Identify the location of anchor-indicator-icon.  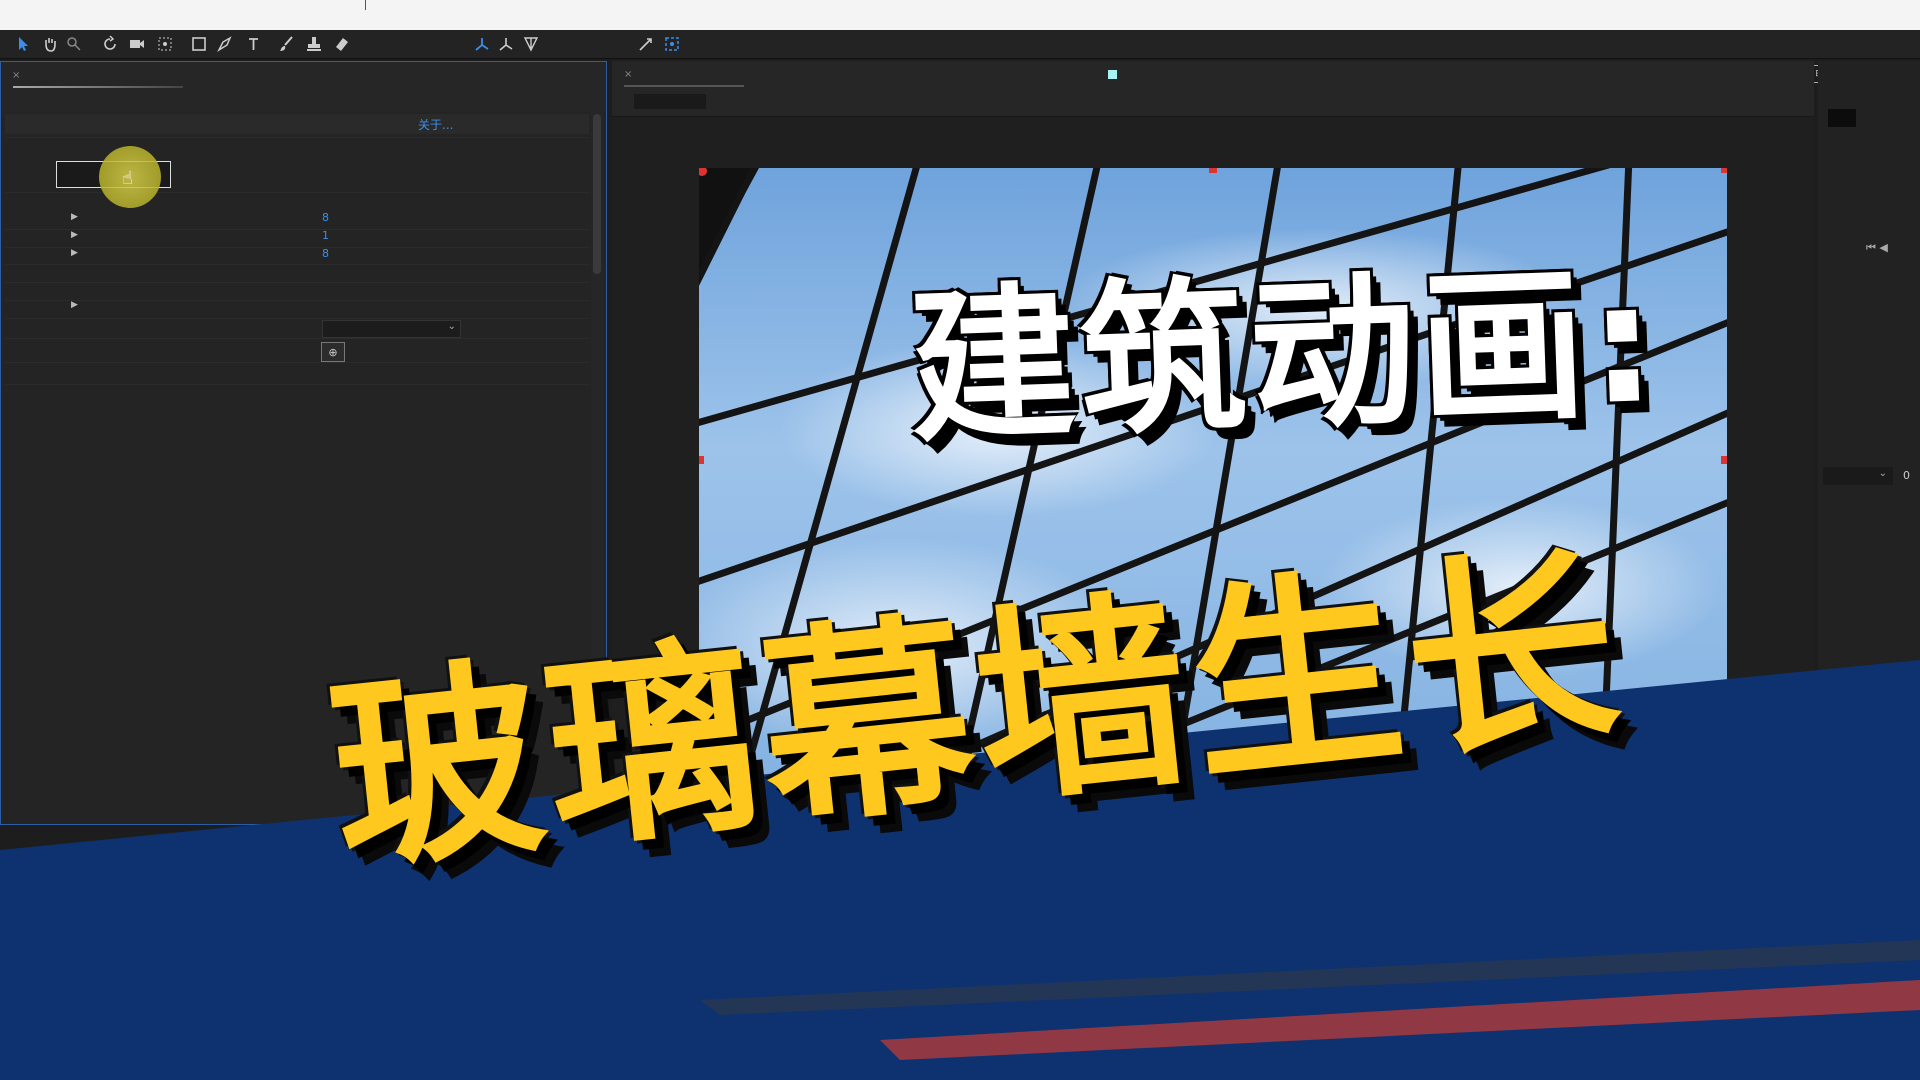
(1112, 74).